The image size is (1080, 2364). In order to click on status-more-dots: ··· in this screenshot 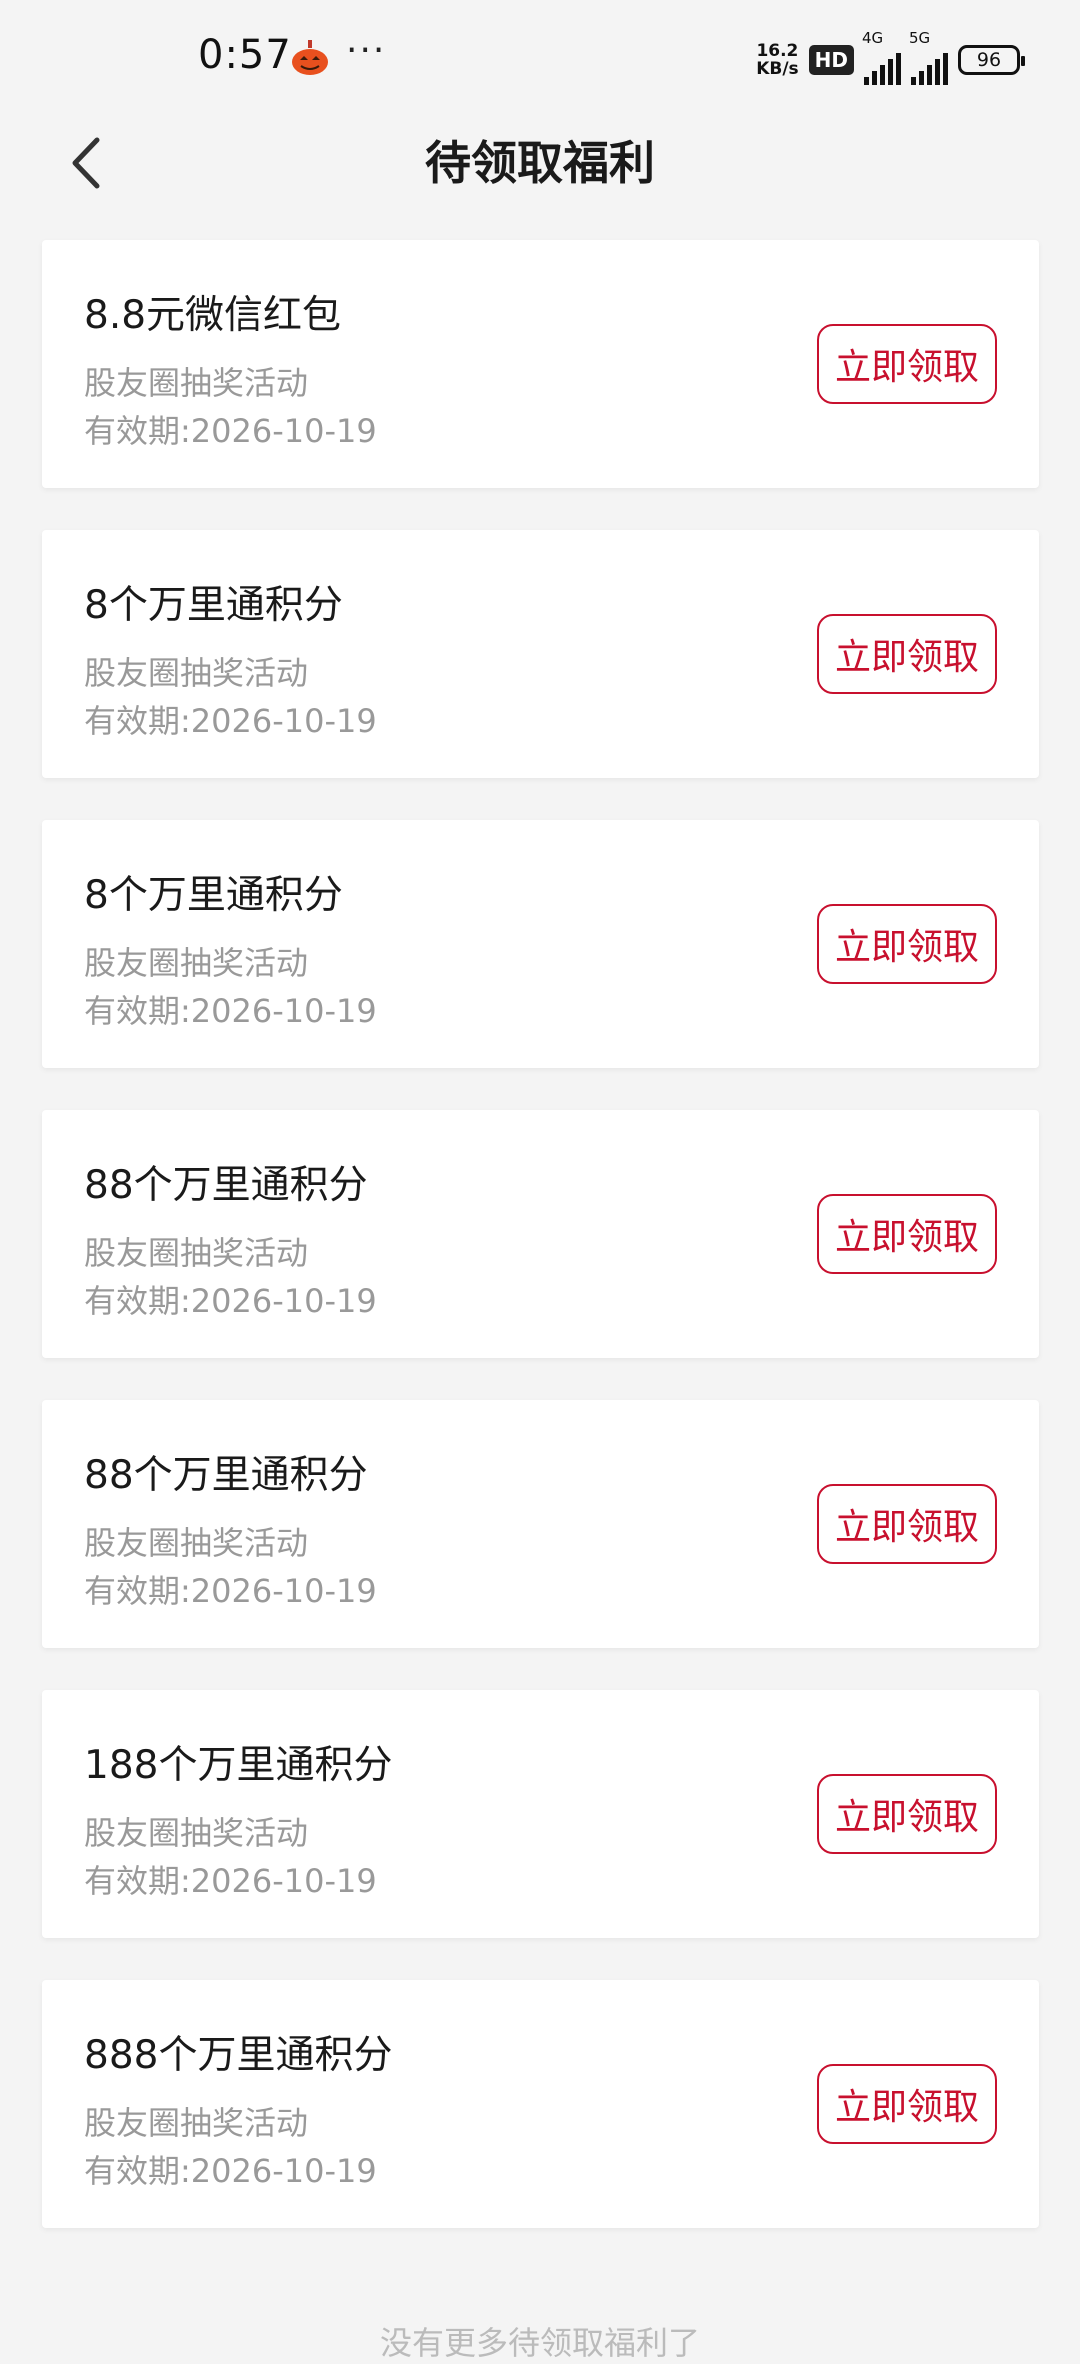, I will do `click(366, 50)`.